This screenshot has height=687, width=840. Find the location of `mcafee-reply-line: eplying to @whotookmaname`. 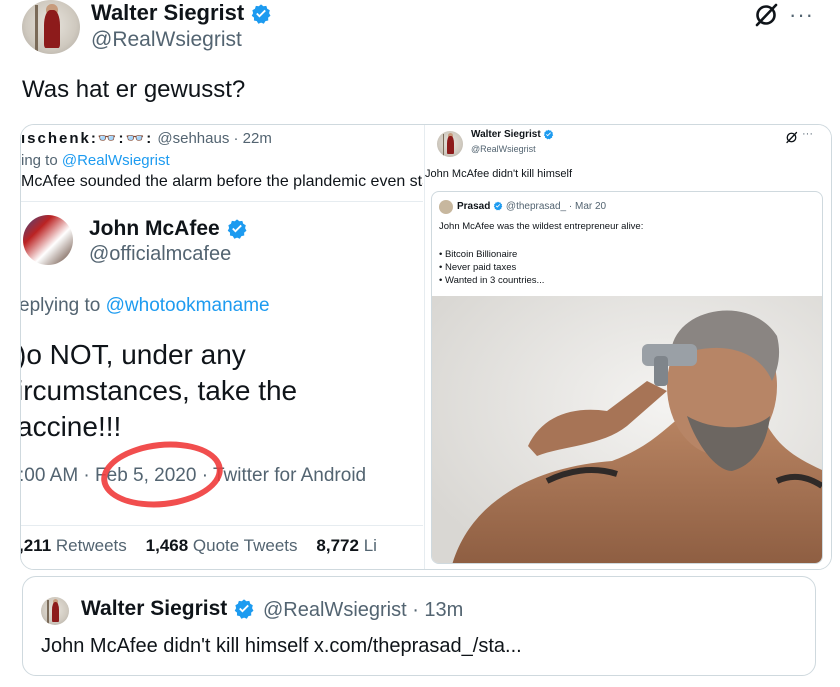

mcafee-reply-line: eplying to @whotookmaname is located at coordinates (145, 305).